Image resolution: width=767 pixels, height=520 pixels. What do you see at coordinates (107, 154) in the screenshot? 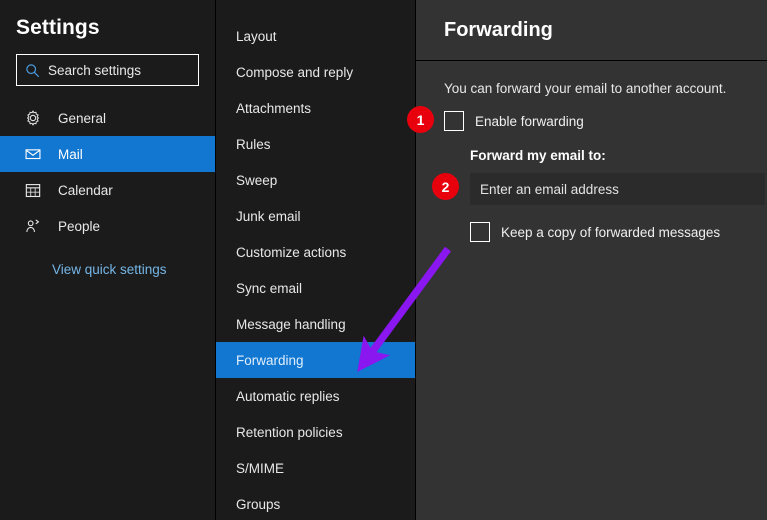
I see `sidebar-item-mail: Mail` at bounding box center [107, 154].